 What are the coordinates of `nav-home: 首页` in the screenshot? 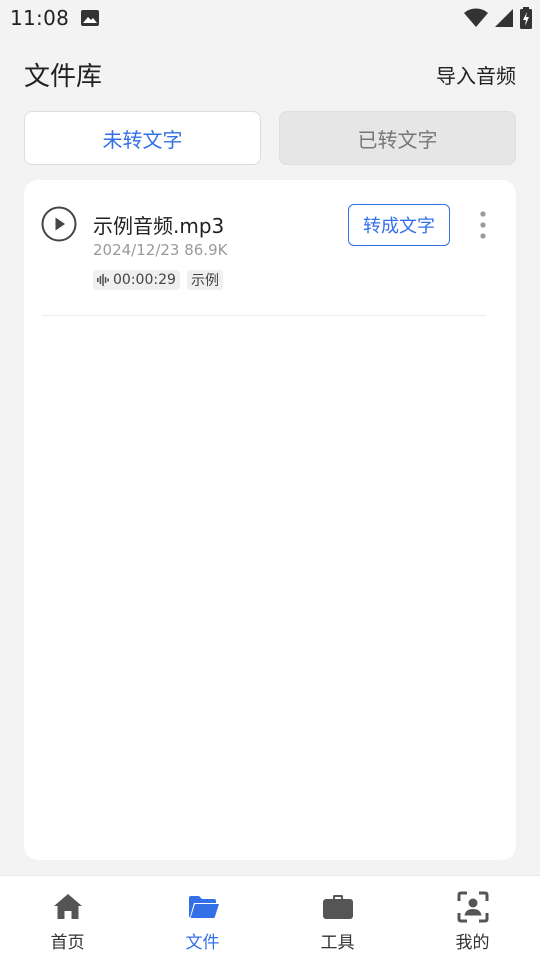 It's located at (67, 918).